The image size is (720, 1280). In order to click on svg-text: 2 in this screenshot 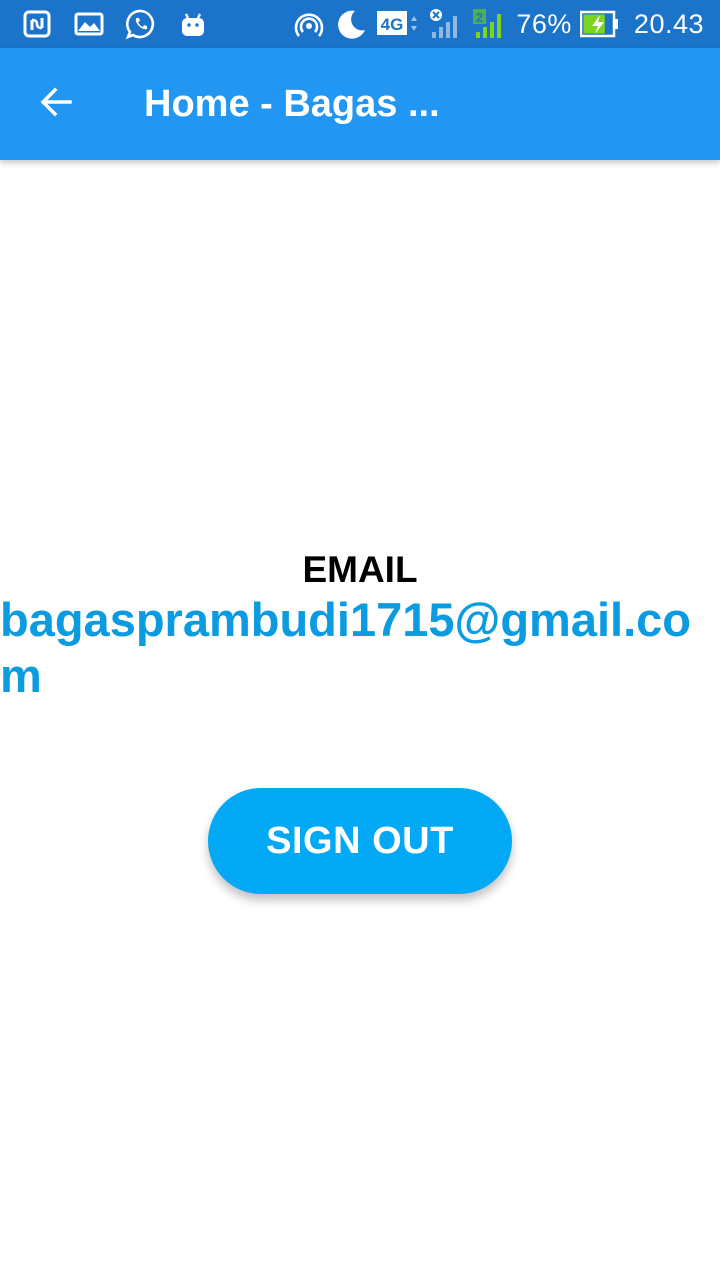, I will do `click(479, 17)`.